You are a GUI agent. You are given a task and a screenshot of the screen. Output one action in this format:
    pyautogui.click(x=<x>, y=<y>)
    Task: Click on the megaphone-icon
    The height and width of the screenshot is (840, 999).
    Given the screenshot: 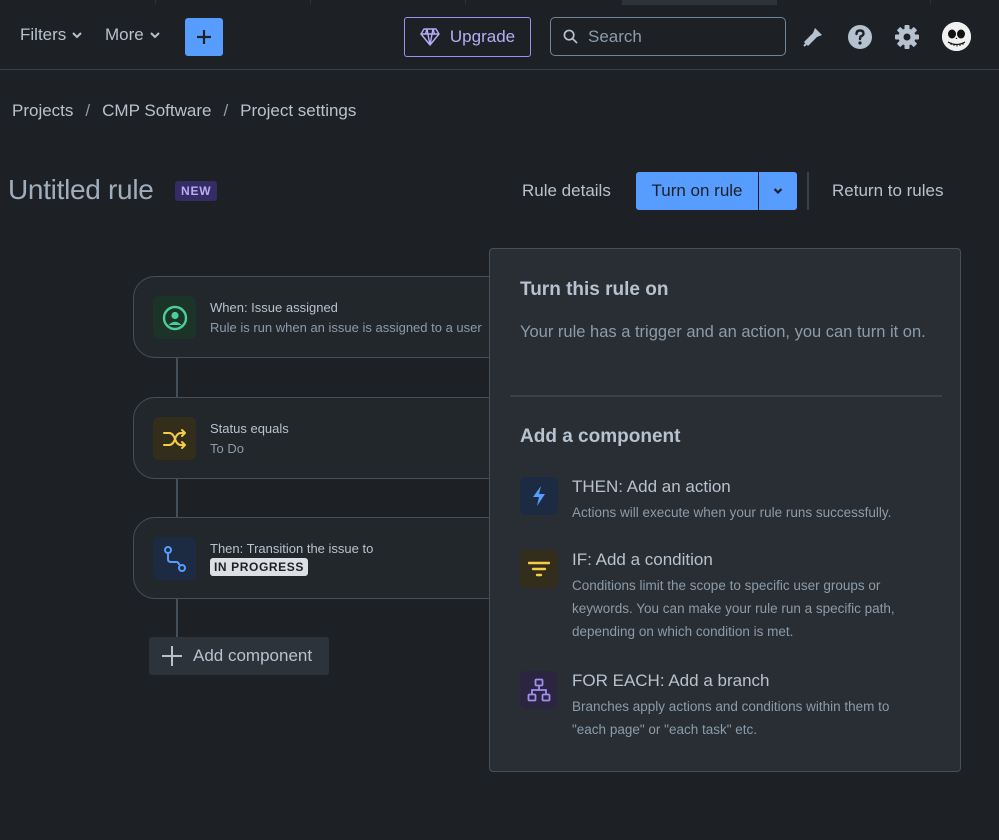 What is the action you would take?
    pyautogui.click(x=812, y=37)
    